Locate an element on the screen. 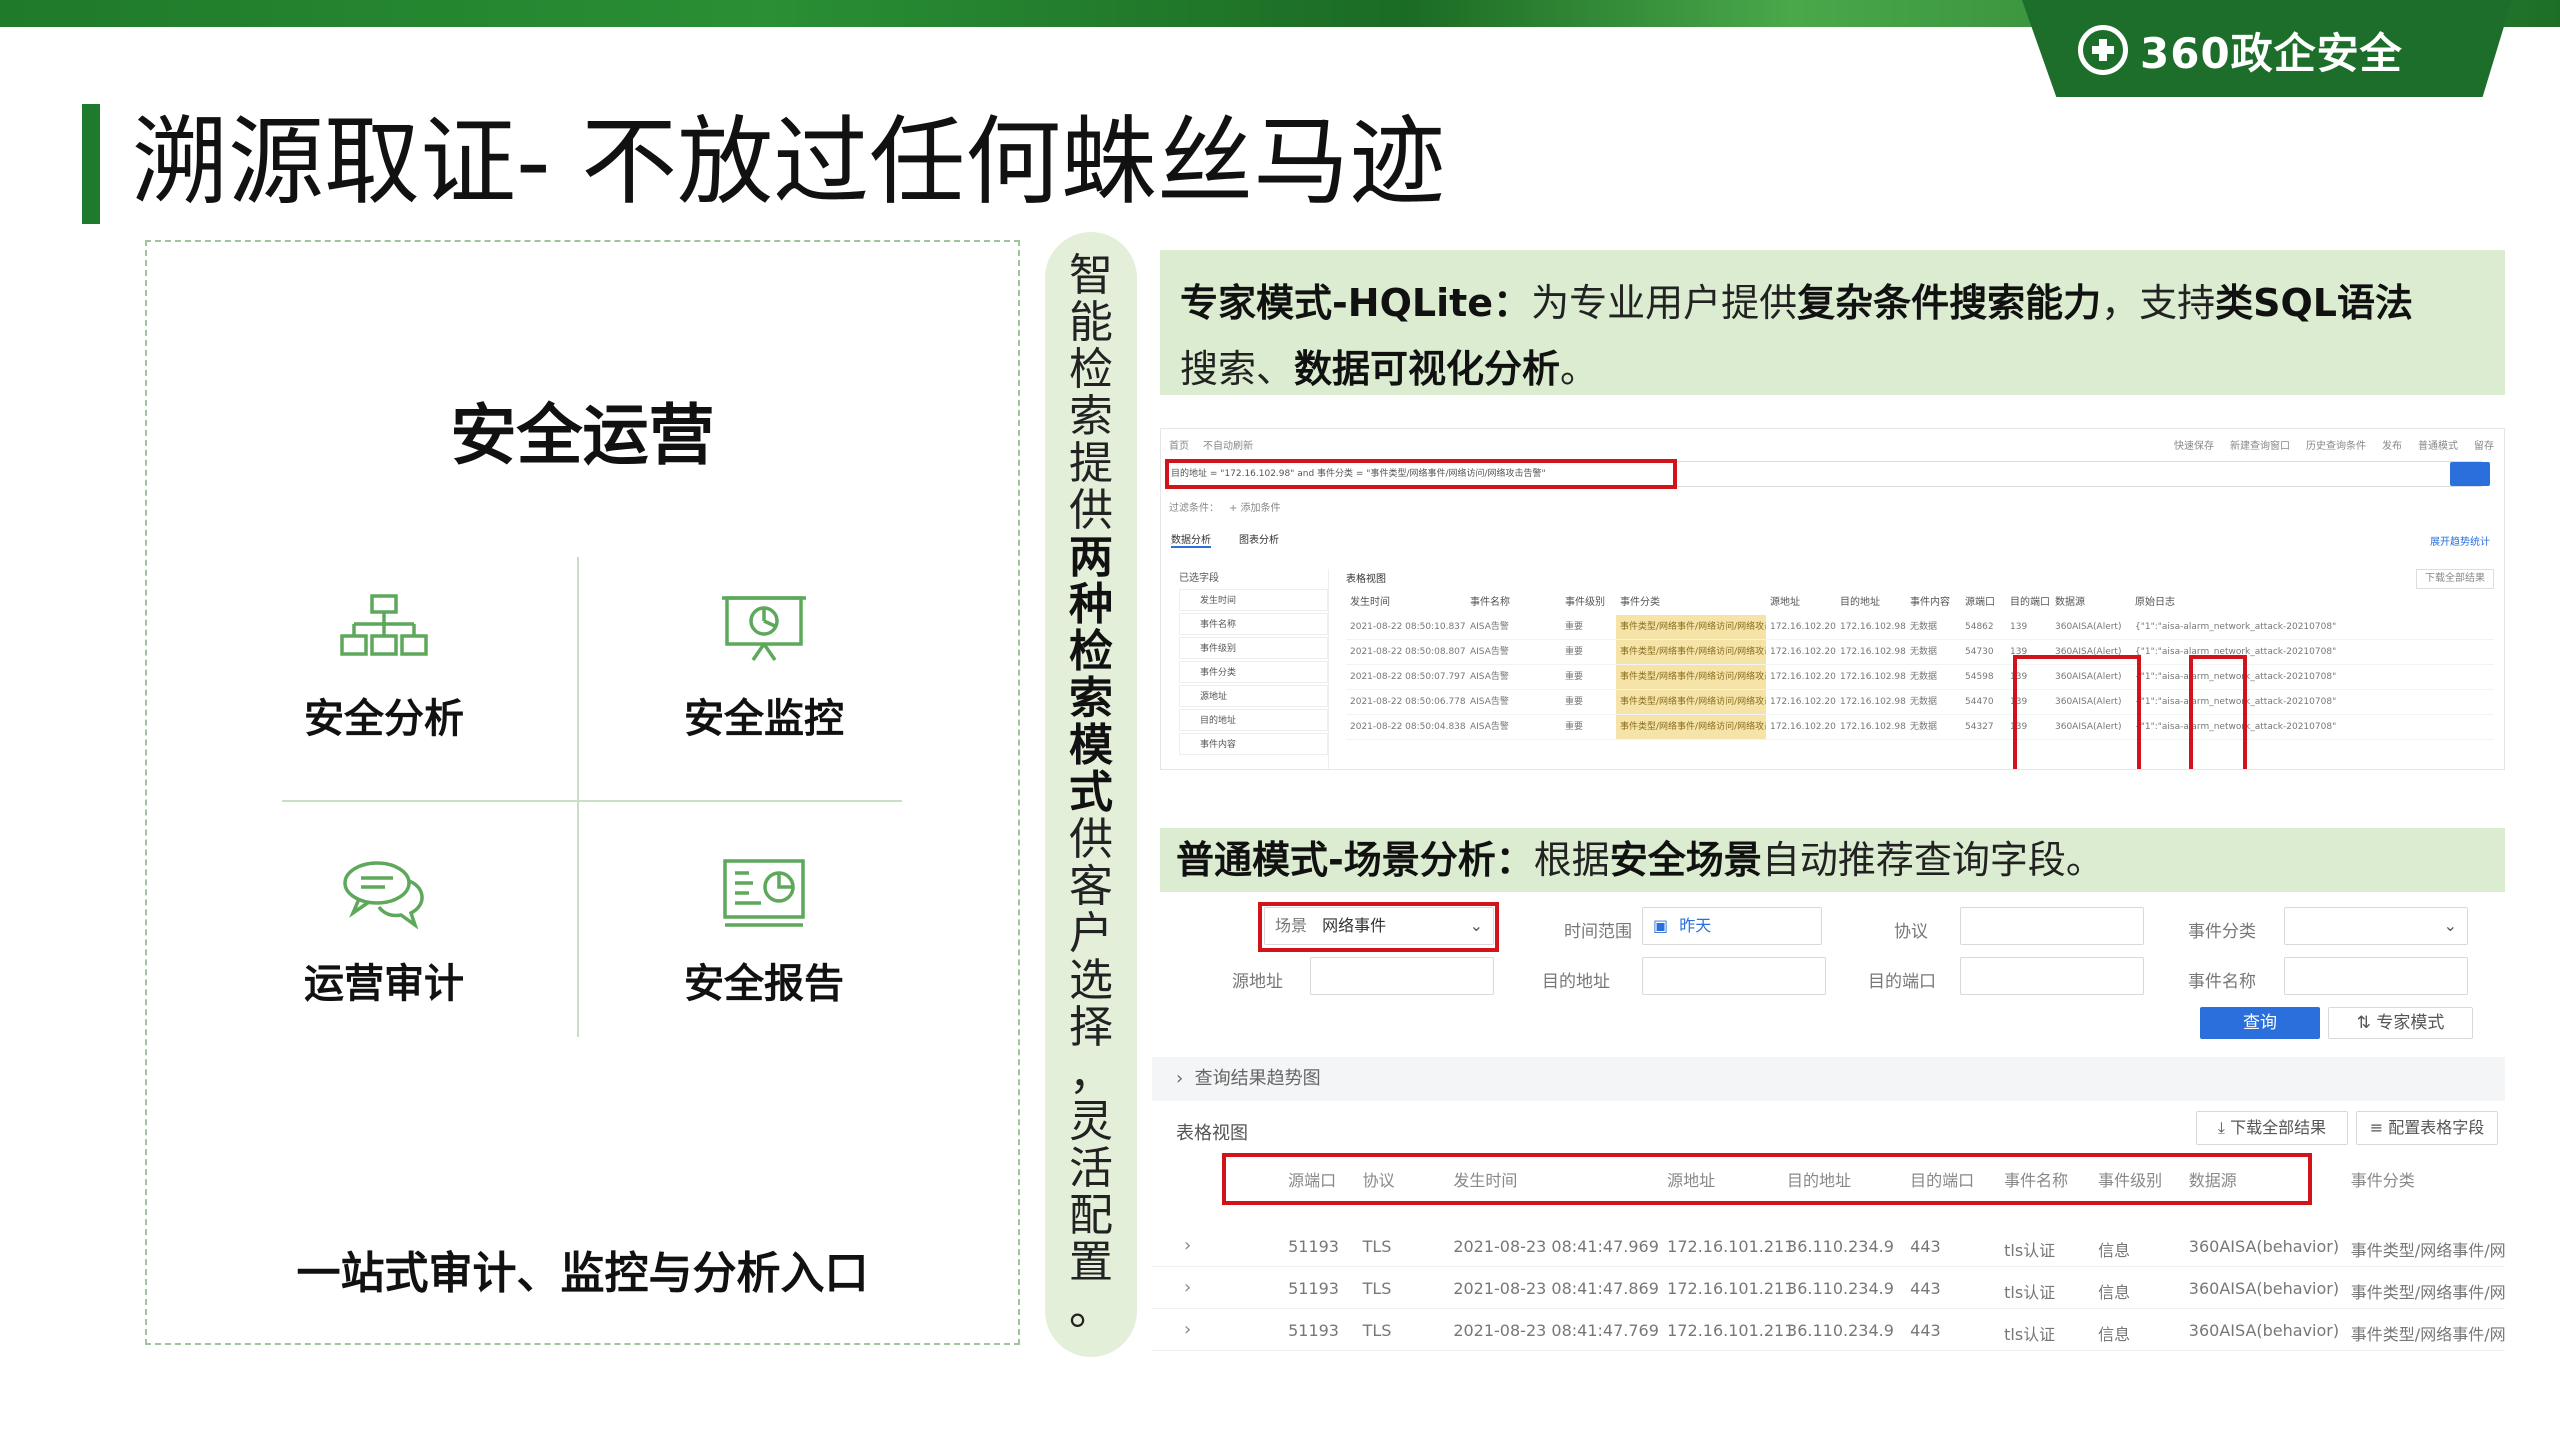 The width and height of the screenshot is (2560, 1440). expert-mode-button: ⇅ 专家模式 is located at coordinates (2400, 1023).